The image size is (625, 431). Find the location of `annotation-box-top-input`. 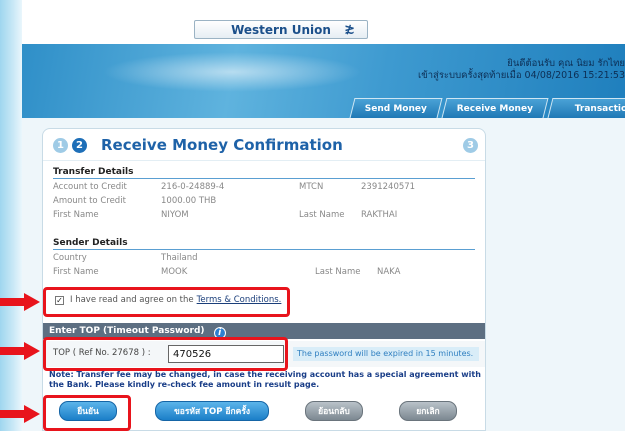

annotation-box-top-input is located at coordinates (165, 354).